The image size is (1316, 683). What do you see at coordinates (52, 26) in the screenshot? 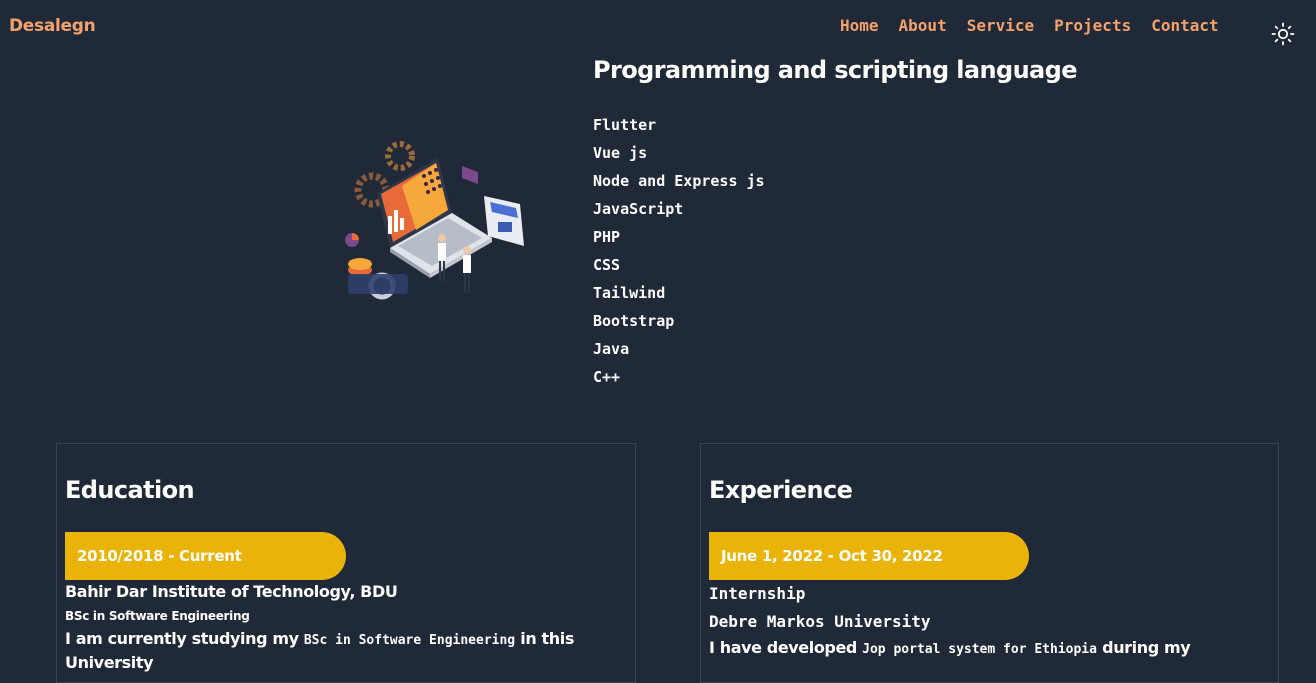
I see `brand-logo: Desalegn` at bounding box center [52, 26].